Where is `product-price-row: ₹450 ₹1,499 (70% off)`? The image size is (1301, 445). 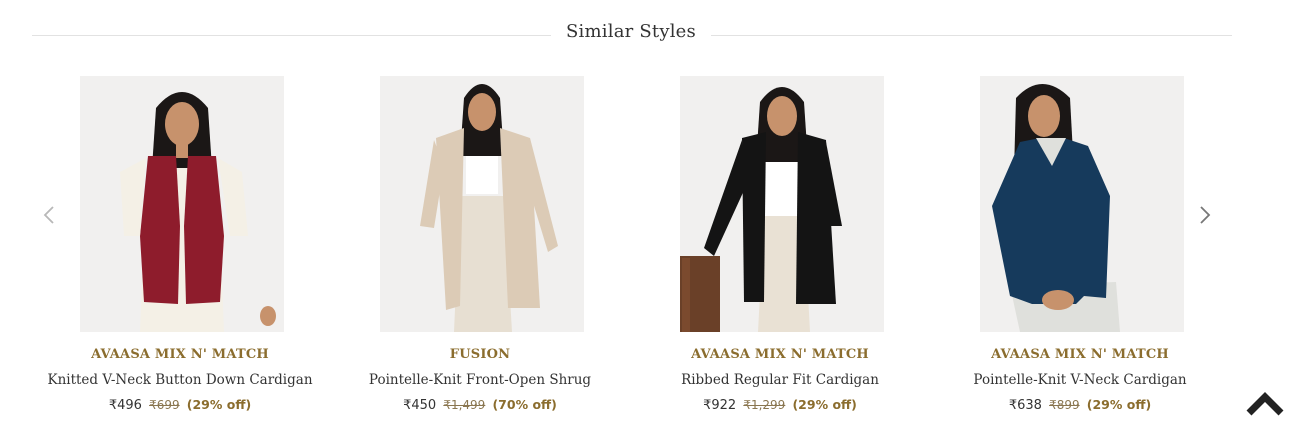
product-price-row: ₹450 ₹1,499 (70% off) is located at coordinates (480, 405).